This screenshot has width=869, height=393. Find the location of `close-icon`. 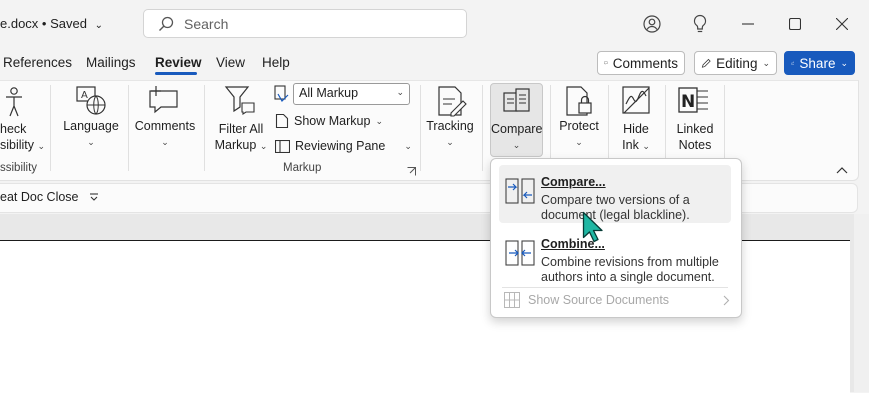

close-icon is located at coordinates (842, 24).